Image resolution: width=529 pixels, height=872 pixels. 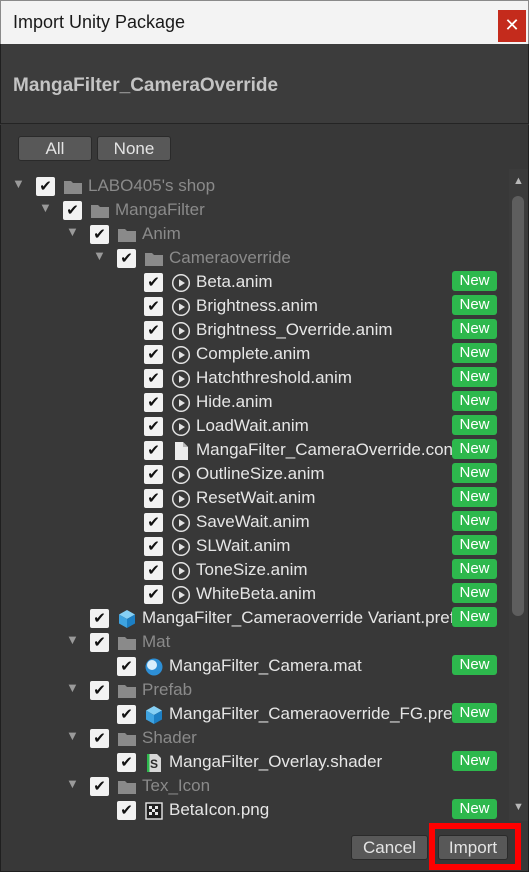 I want to click on tree-file-row: ✔ Complete.anim New, so click(x=255, y=353).